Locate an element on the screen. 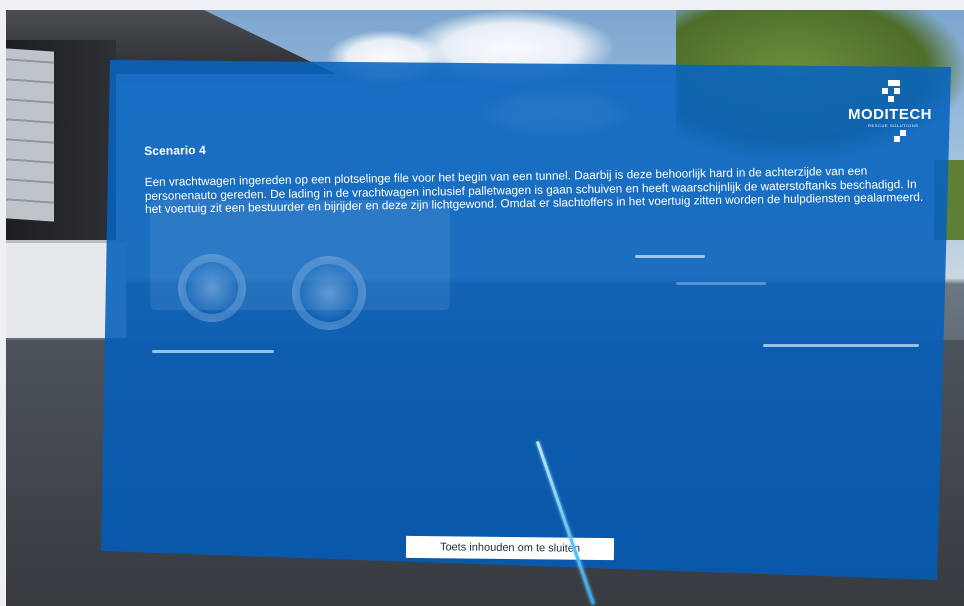 The height and width of the screenshot is (606, 964). logo-tagline: RESCUE SOLUTIONS is located at coordinates (893, 125).